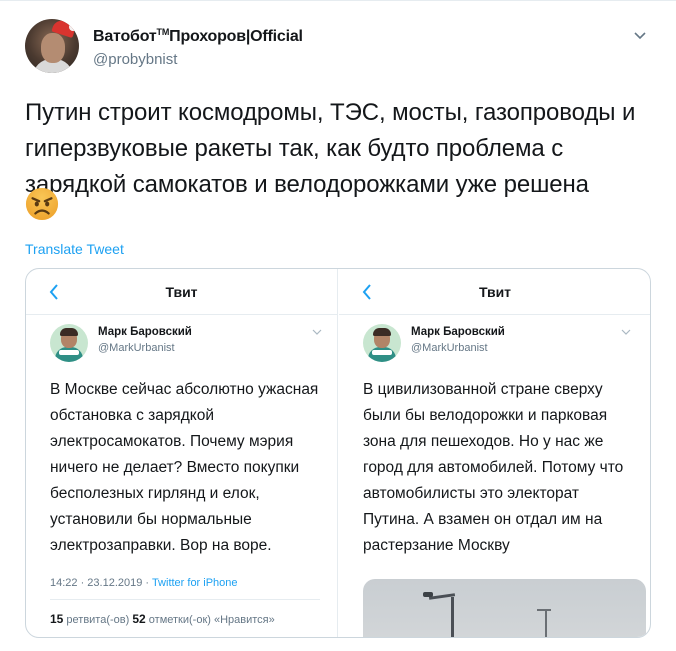 This screenshot has height=651, width=676. Describe the element at coordinates (504, 608) in the screenshot. I see `embedded-photo` at that location.